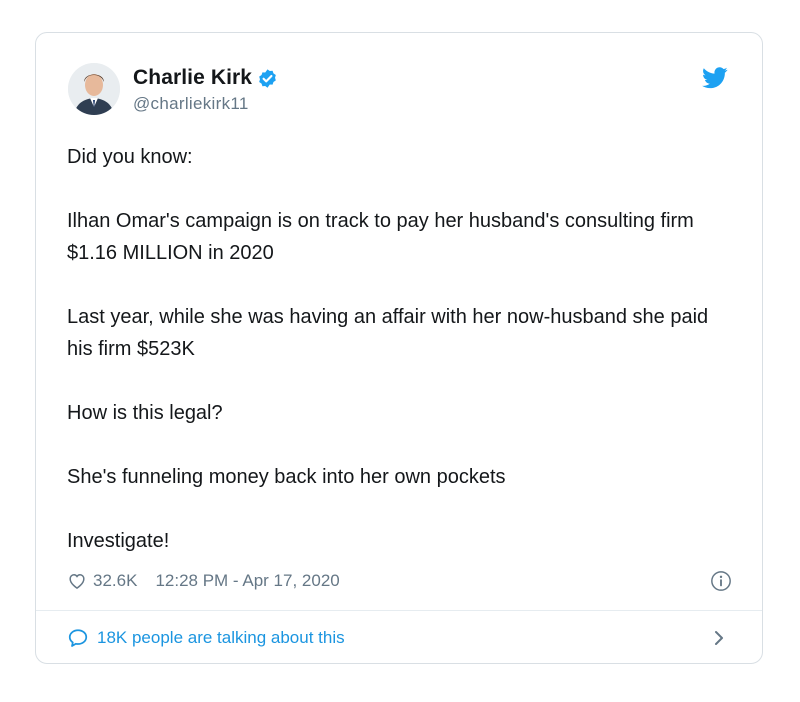 This screenshot has height=702, width=800. Describe the element at coordinates (267, 78) in the screenshot. I see `verified-badge-icon` at that location.